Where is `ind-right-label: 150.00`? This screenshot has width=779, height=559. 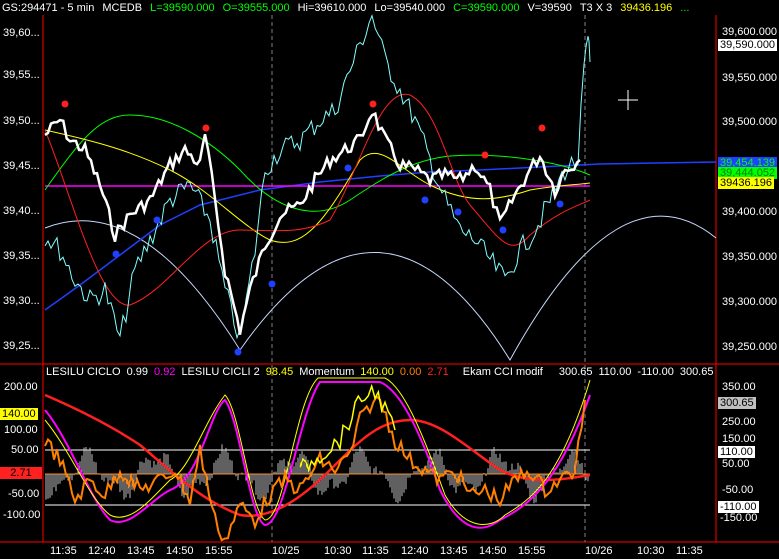 ind-right-label: 150.00 is located at coordinates (739, 439).